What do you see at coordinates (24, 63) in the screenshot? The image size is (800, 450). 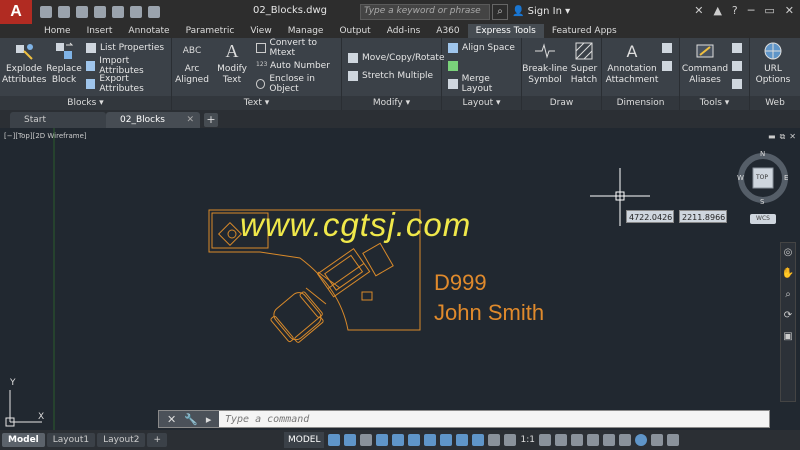 I see `explode-attributes-button: Explode Attributes` at bounding box center [24, 63].